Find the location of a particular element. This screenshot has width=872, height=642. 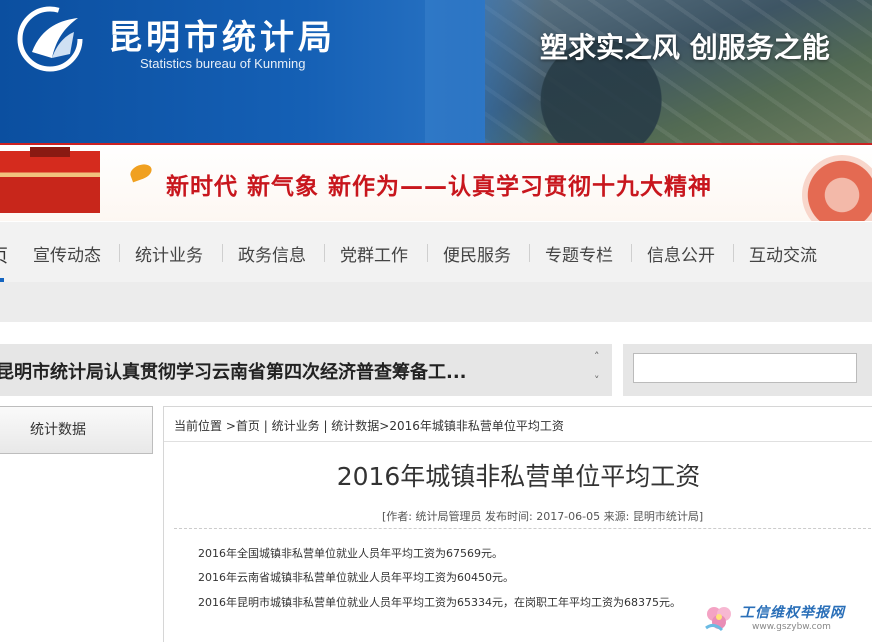

sidebar-item-label: 统计数据 is located at coordinates (58, 430).